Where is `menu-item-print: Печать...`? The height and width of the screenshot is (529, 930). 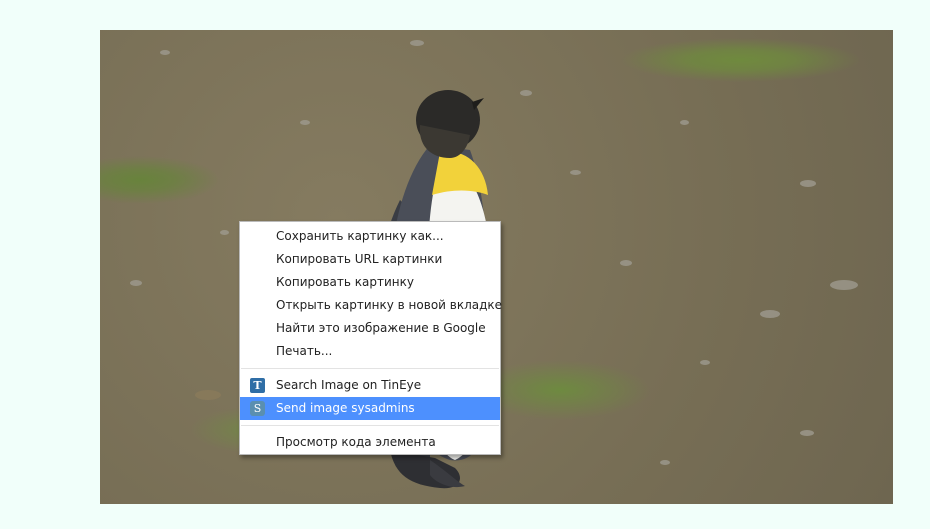 menu-item-print: Печать... is located at coordinates (370, 351).